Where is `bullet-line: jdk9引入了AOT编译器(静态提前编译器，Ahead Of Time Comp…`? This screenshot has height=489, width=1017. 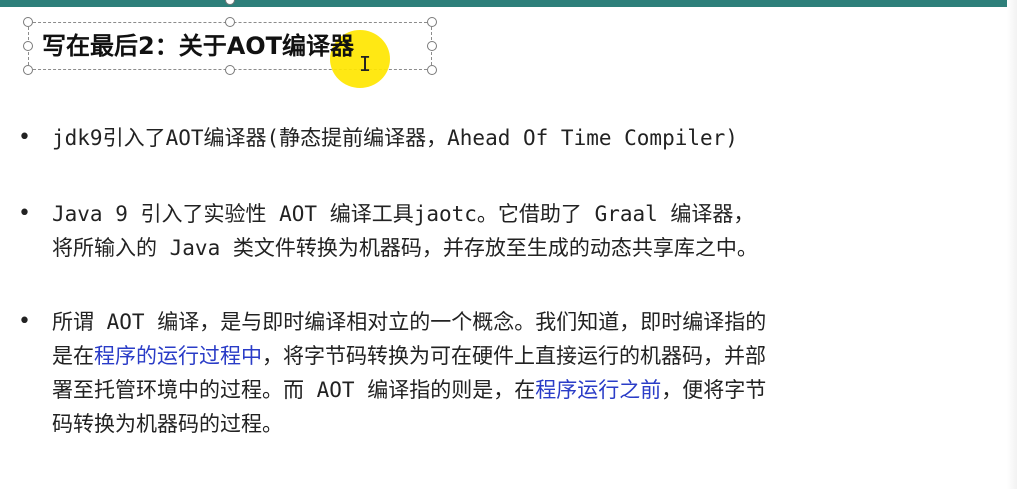 bullet-line: jdk9引入了AOT编译器(静态提前编译器，Ahead Of Time Comp… is located at coordinates (512, 138).